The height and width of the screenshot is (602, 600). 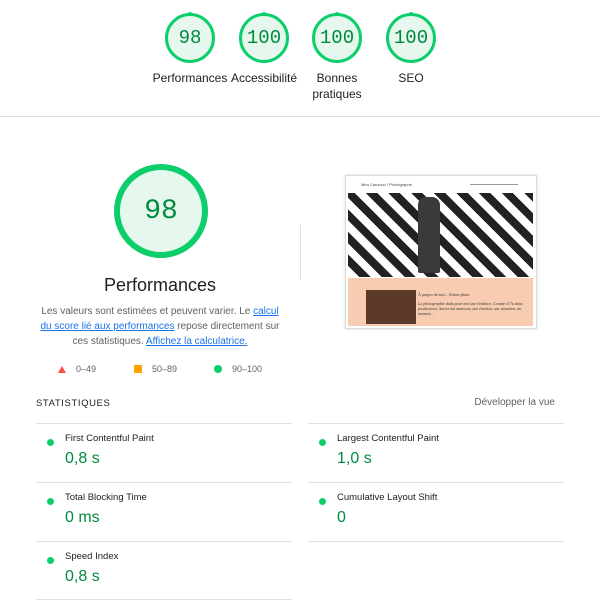 What do you see at coordinates (165, 369) in the screenshot?
I see `legend-average-range: 50–89` at bounding box center [165, 369].